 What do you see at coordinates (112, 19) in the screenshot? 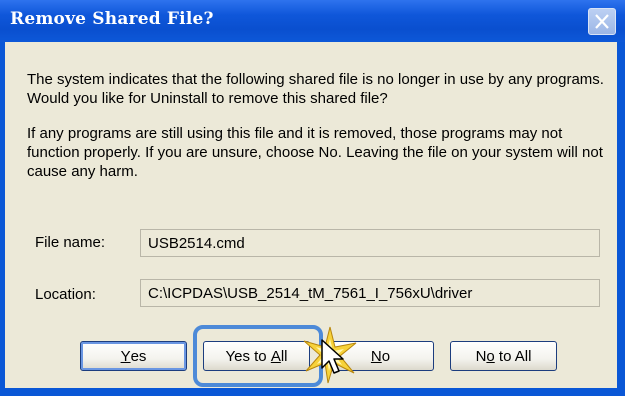
I see `dialog-title: Remove Shared File?` at bounding box center [112, 19].